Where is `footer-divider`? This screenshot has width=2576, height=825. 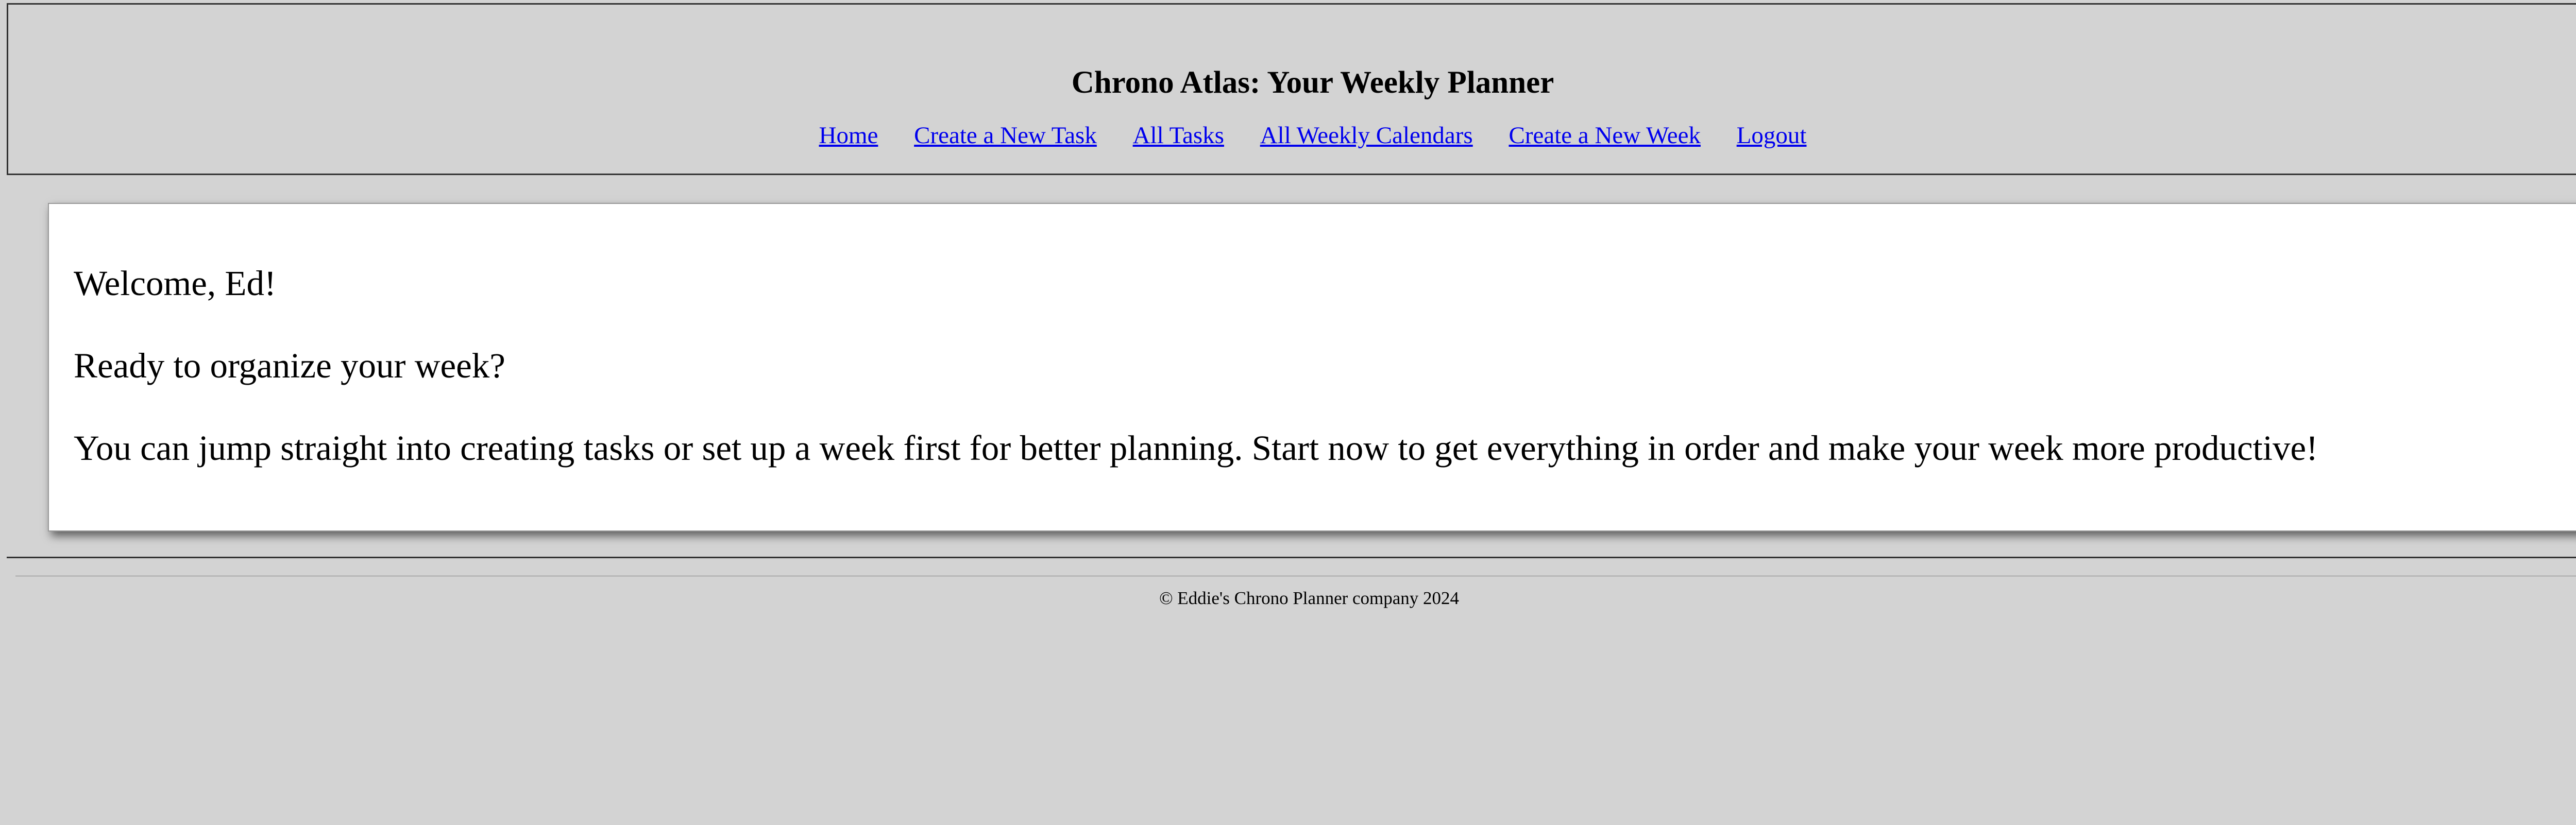 footer-divider is located at coordinates (1291, 557).